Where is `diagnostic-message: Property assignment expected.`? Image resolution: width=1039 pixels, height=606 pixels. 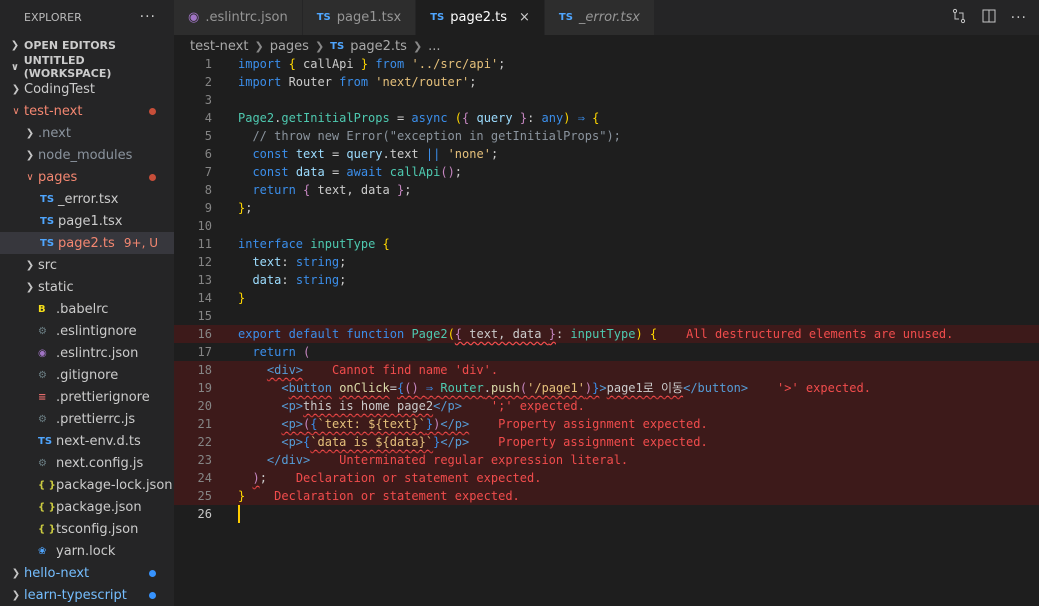 diagnostic-message: Property assignment expected. is located at coordinates (603, 442).